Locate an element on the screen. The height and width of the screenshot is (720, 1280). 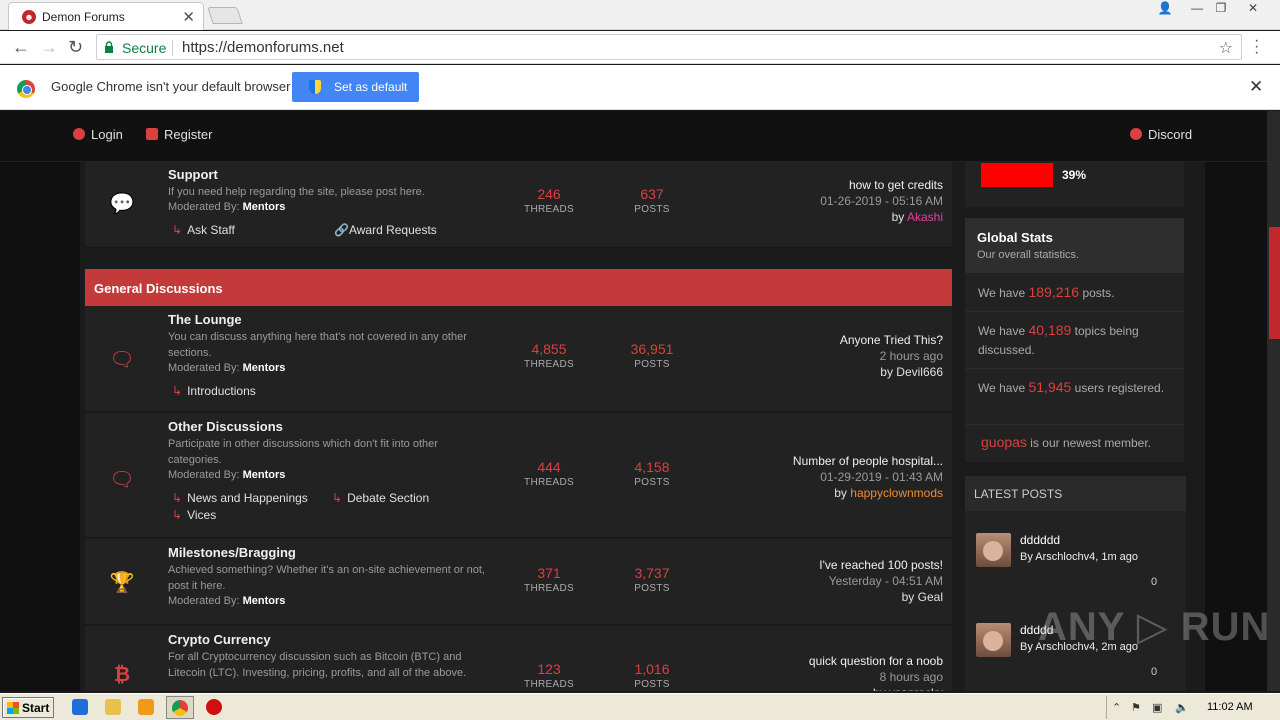
minimize-icon: — is located at coordinates (1197, 9).